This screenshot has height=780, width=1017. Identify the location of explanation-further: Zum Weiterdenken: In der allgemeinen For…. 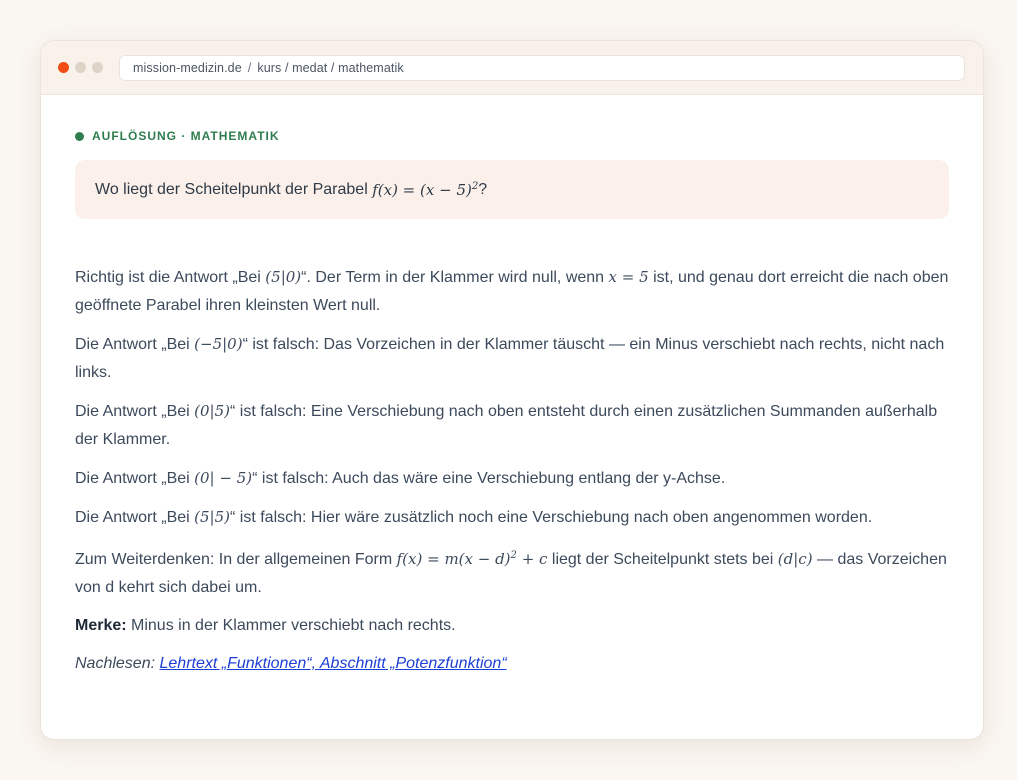
(512, 572).